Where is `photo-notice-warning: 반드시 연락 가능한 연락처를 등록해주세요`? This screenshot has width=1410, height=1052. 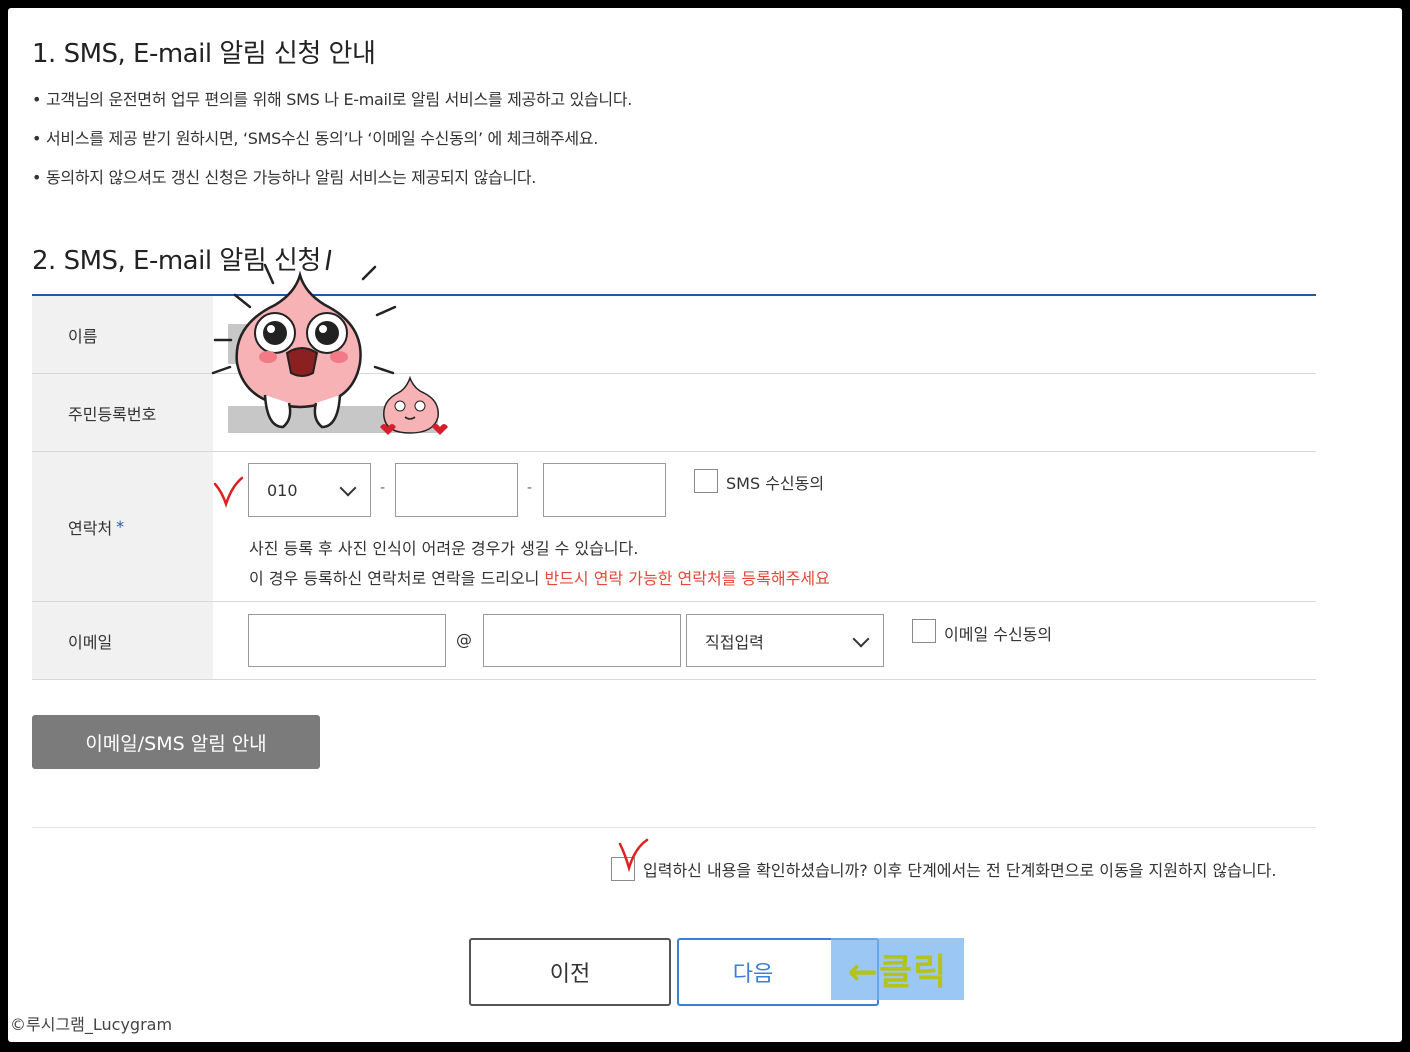 photo-notice-warning: 반드시 연락 가능한 연락처를 등록해주세요 is located at coordinates (687, 578).